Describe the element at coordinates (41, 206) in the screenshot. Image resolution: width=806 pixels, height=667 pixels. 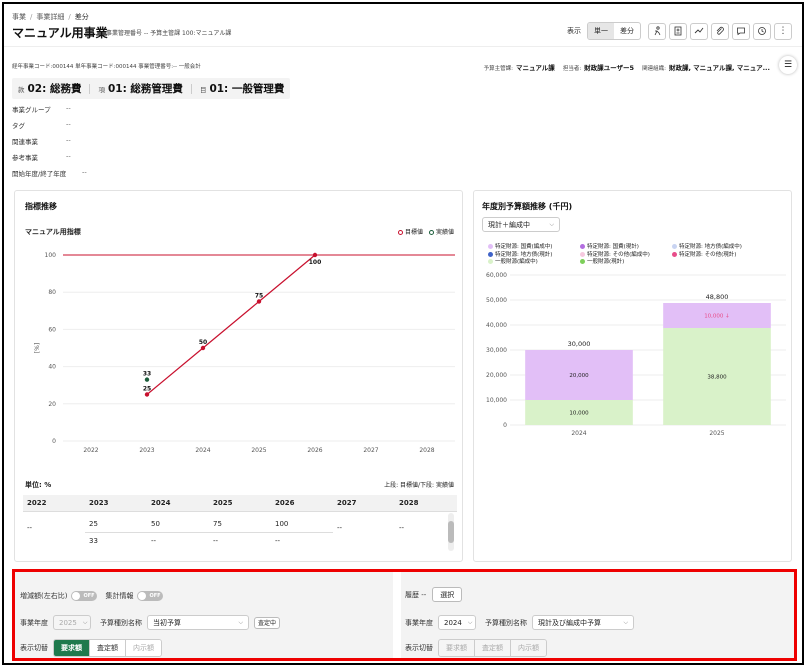
I see `indicator-card-title: 指標推移` at that location.